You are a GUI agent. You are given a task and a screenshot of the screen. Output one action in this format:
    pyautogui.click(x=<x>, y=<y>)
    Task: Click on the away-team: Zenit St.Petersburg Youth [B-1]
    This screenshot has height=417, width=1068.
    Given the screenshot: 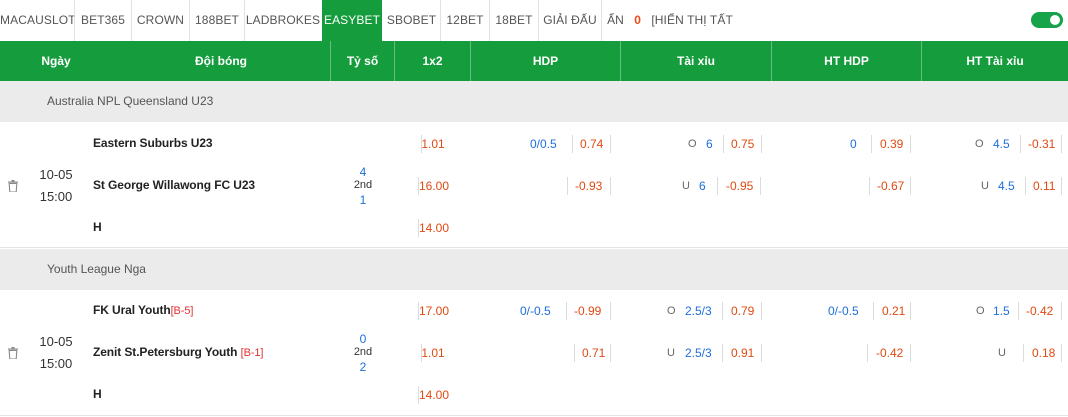 What is the action you would take?
    pyautogui.click(x=178, y=352)
    